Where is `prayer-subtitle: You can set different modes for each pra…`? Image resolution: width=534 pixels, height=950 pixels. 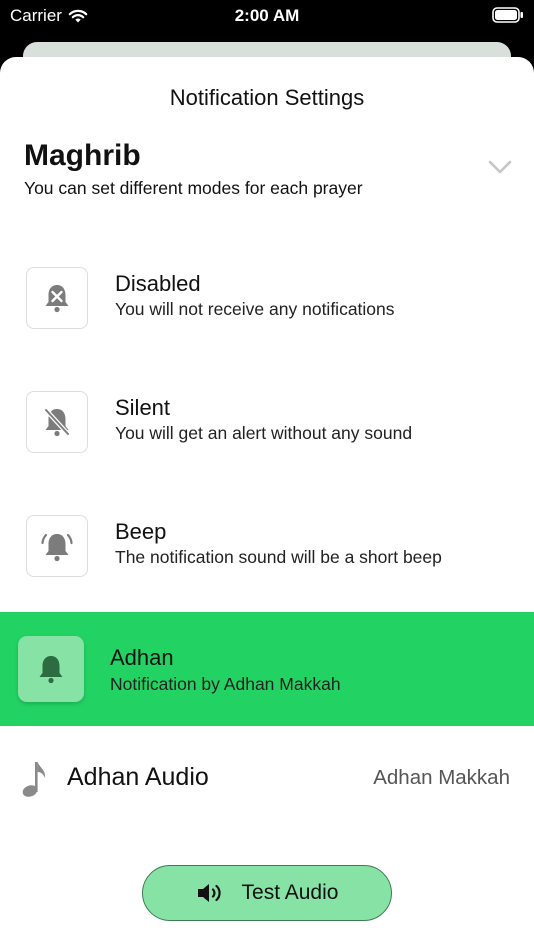 prayer-subtitle: You can set different modes for each pra… is located at coordinates (193, 188).